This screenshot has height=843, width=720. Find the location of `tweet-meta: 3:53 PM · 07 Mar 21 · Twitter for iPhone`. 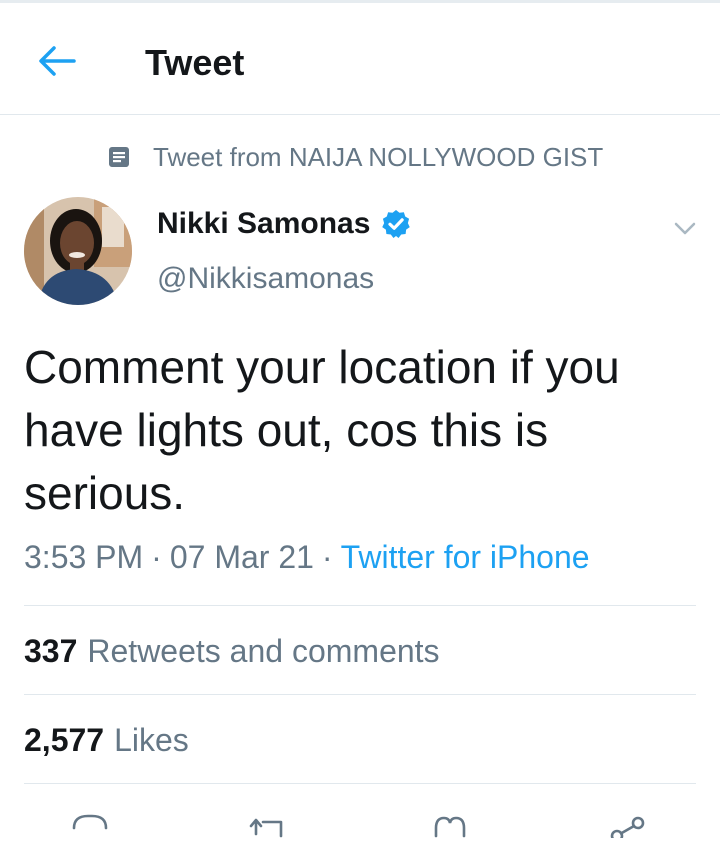

tweet-meta: 3:53 PM · 07 Mar 21 · Twitter for iPhone is located at coordinates (307, 557).